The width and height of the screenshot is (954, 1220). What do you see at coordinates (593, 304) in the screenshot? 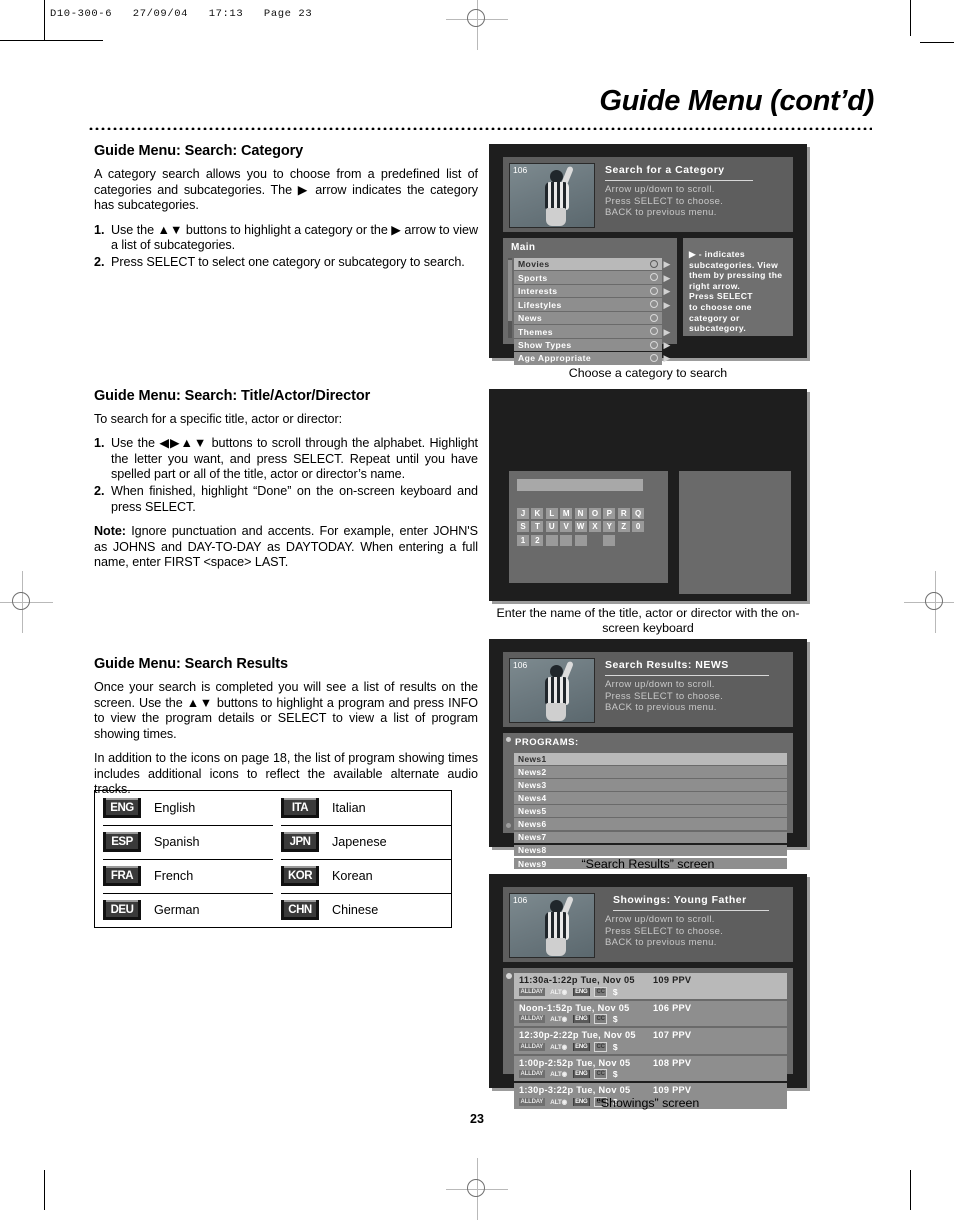
I see `category-list-item: Lifestyles ▶` at bounding box center [593, 304].